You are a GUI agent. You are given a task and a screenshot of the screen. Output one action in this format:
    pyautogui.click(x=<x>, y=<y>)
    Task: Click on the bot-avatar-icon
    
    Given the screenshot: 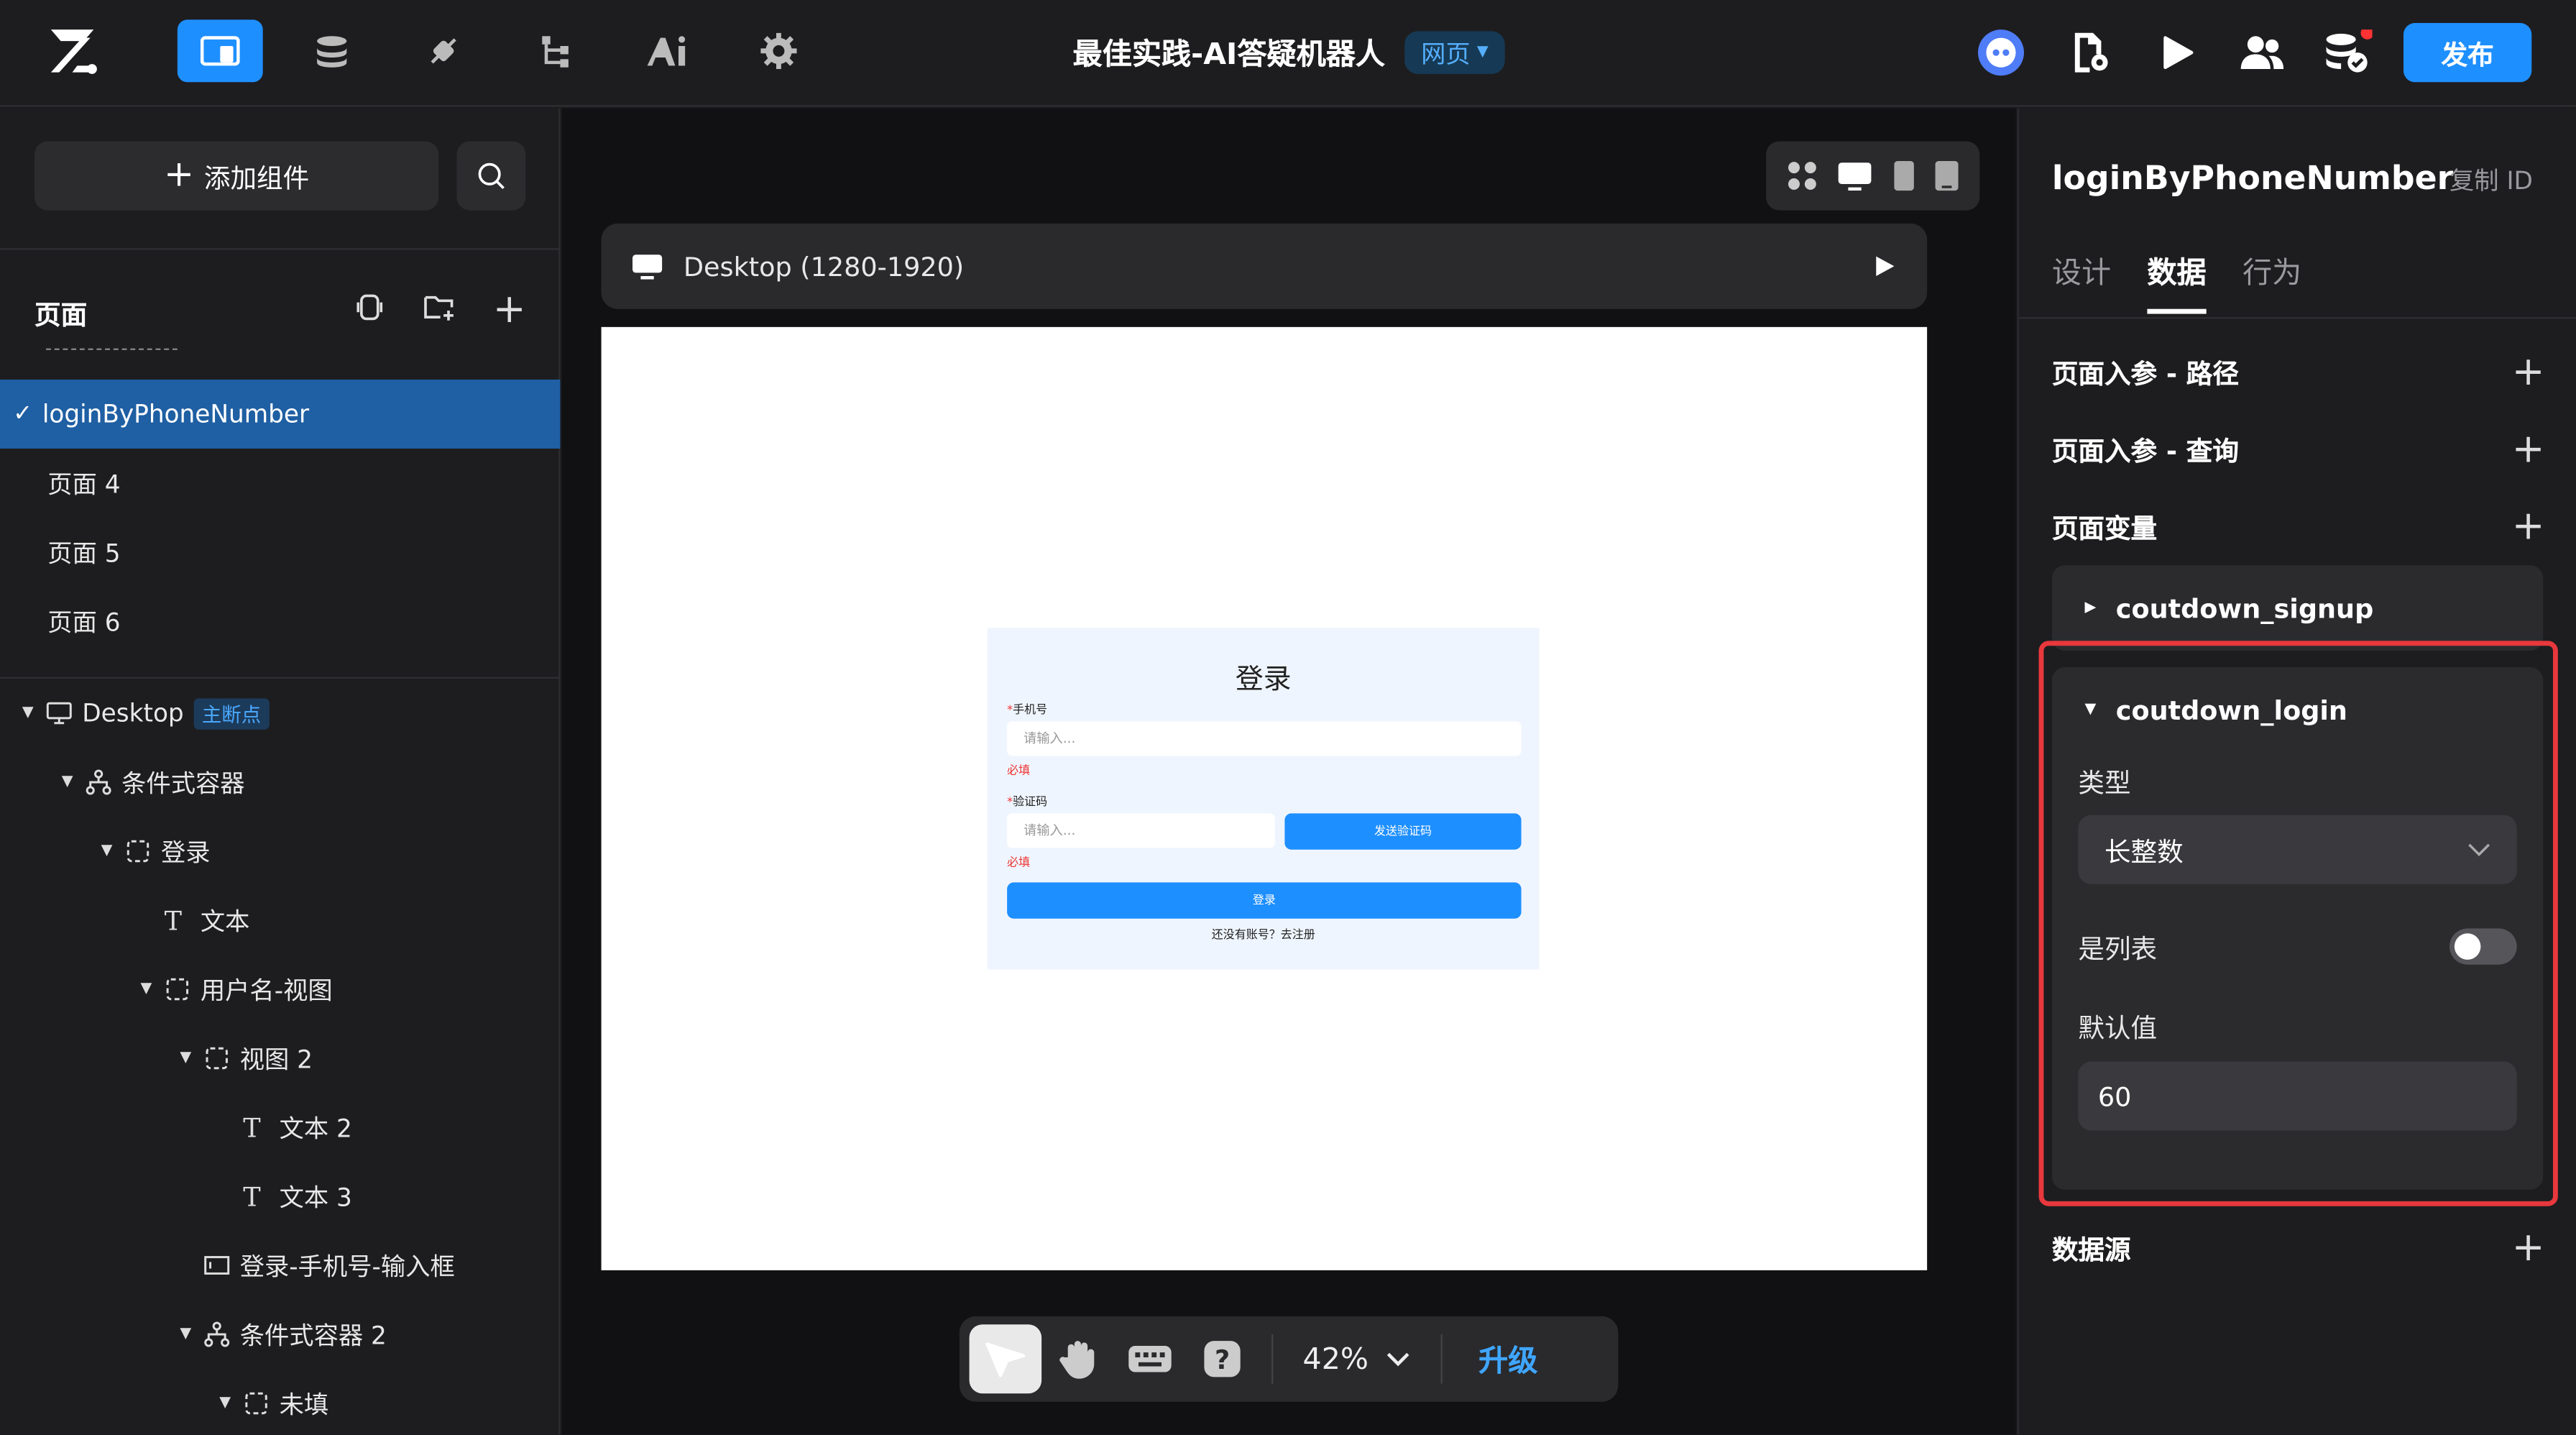 What is the action you would take?
    pyautogui.click(x=2001, y=53)
    